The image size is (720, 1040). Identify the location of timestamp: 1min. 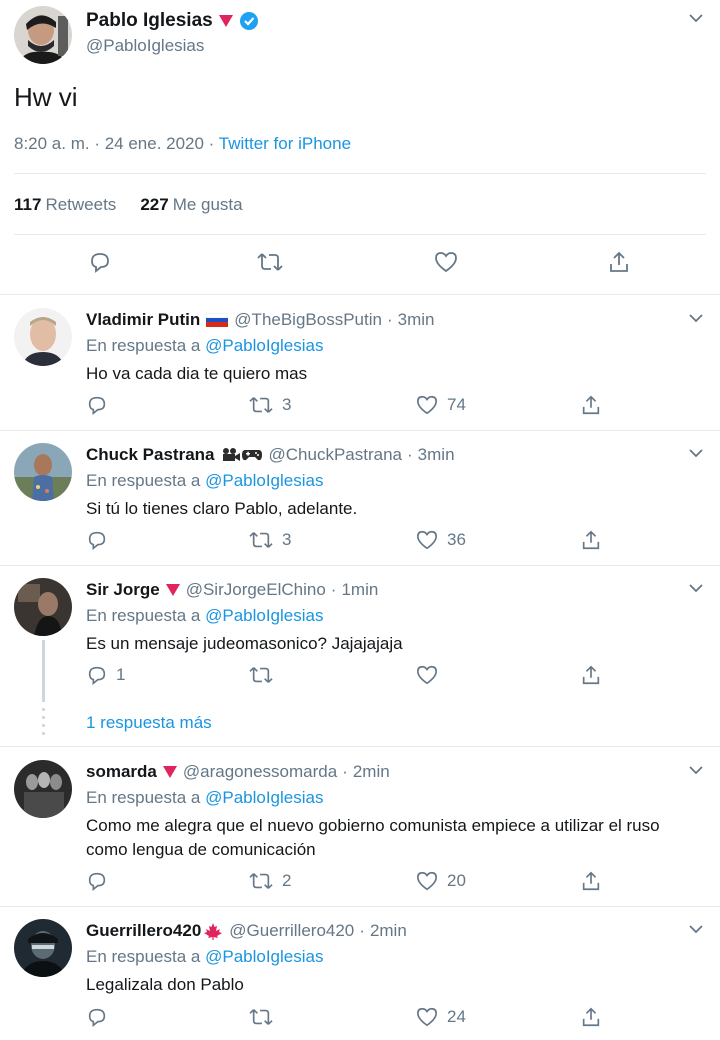
(359, 590).